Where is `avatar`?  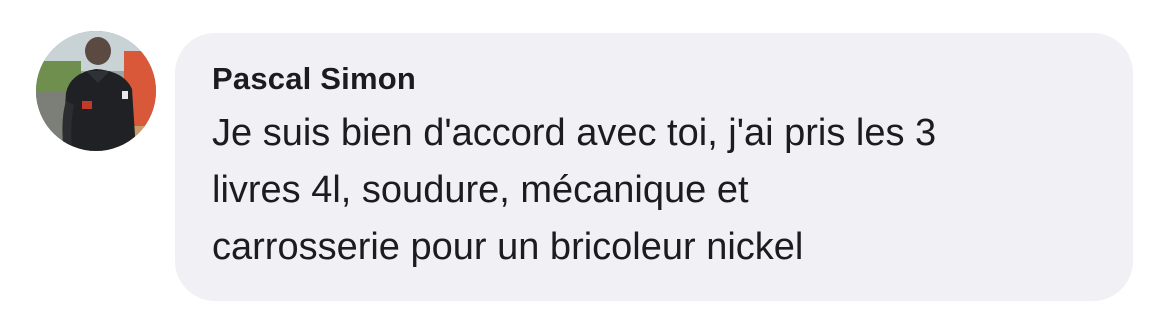
avatar is located at coordinates (96, 91).